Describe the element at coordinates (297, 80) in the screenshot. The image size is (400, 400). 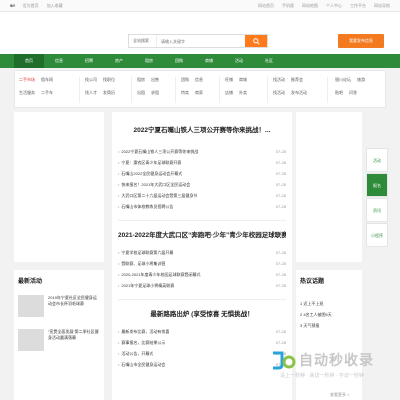
I see `subnav-link: 推荐会` at that location.